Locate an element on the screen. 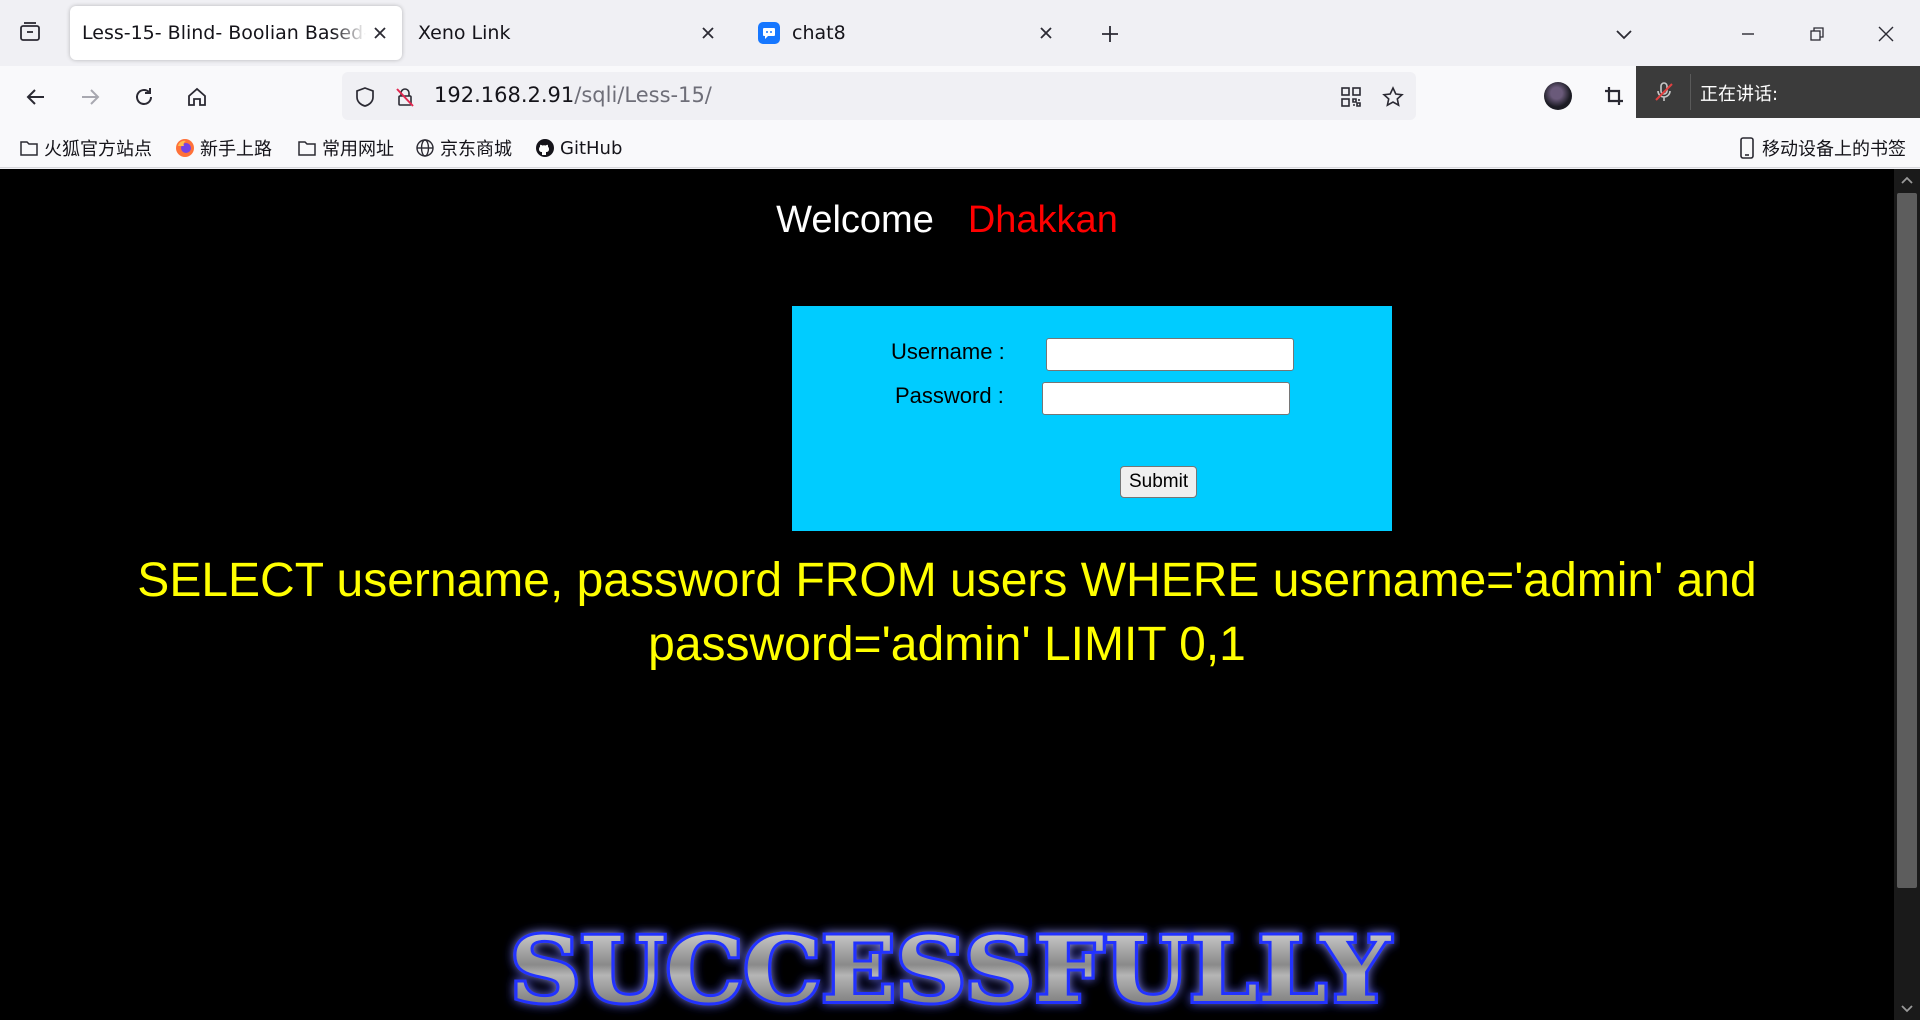 The width and height of the screenshot is (1920, 1020). bookmark-firefox-official: 火狐官方站点 is located at coordinates (85, 148).